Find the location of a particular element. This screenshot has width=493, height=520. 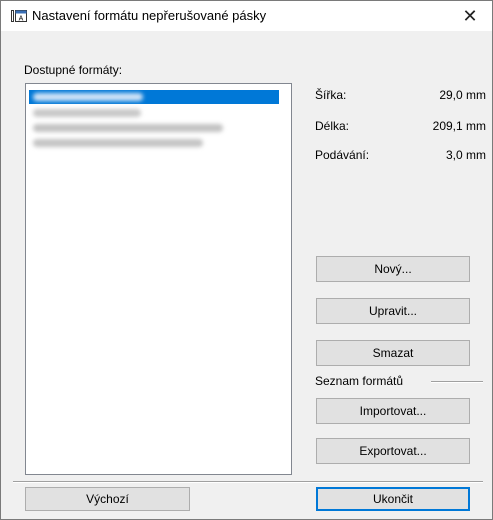

format-list-group-label: Seznam formátů is located at coordinates (359, 381).